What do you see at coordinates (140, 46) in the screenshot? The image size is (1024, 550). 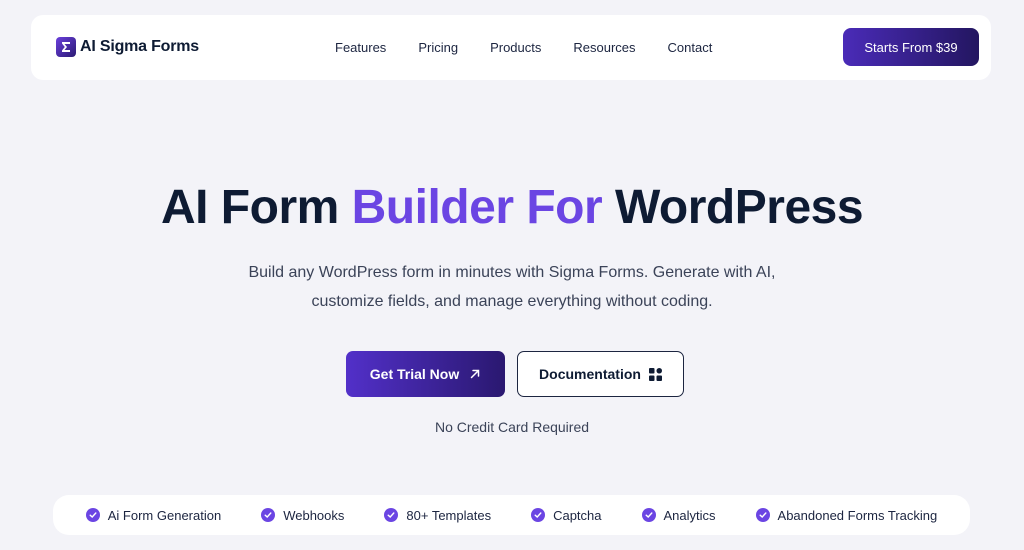 I see `brand-name: AI Sigma Forms` at bounding box center [140, 46].